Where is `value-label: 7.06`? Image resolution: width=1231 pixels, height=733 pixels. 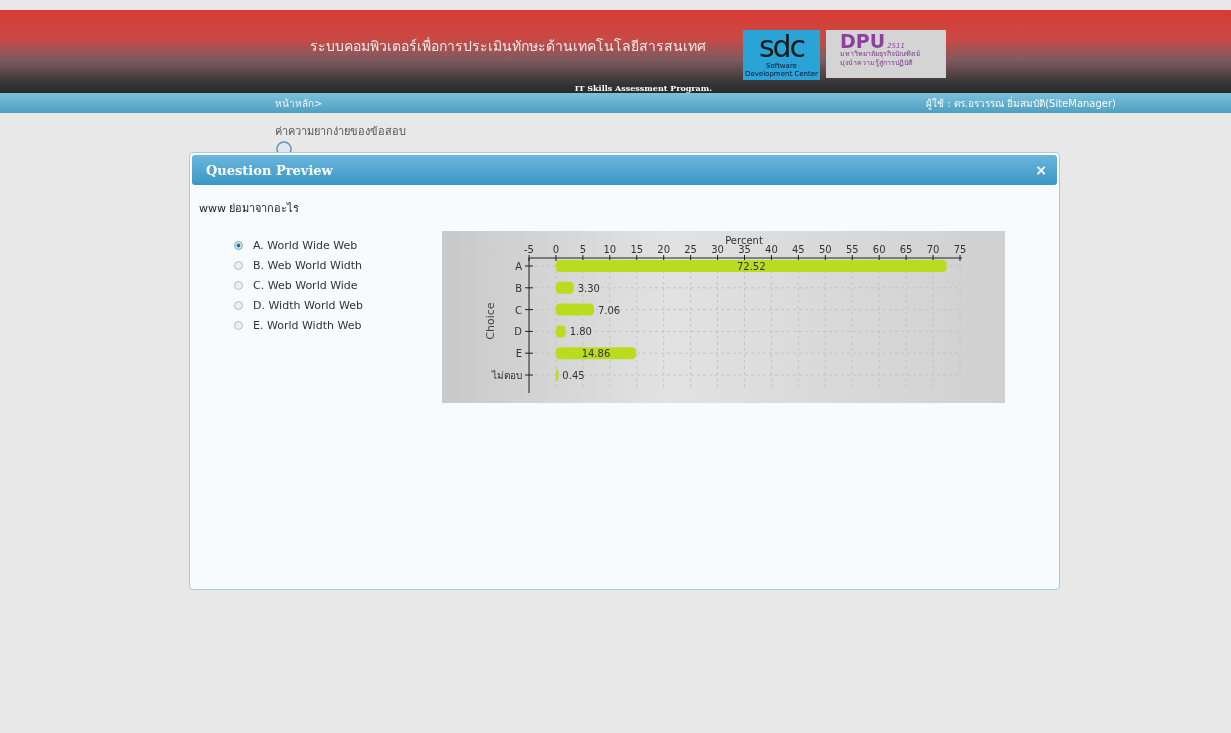
value-label: 7.06 is located at coordinates (609, 310).